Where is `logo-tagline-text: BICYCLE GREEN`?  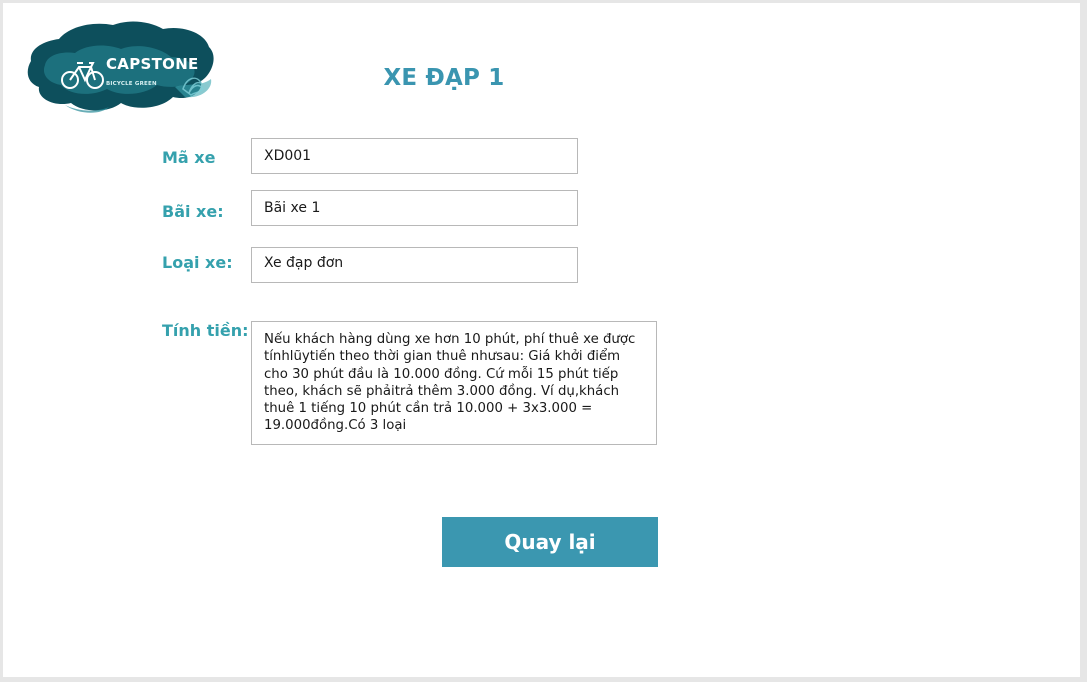
logo-tagline-text: BICYCLE GREEN is located at coordinates (131, 84).